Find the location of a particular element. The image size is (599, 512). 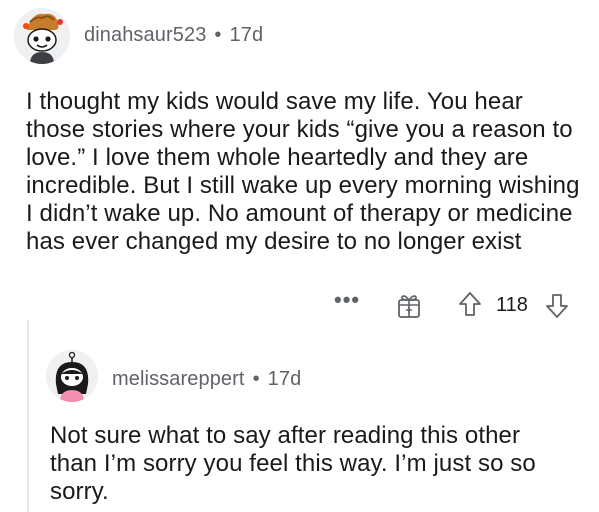

more-options-button: ••• is located at coordinates (347, 300).